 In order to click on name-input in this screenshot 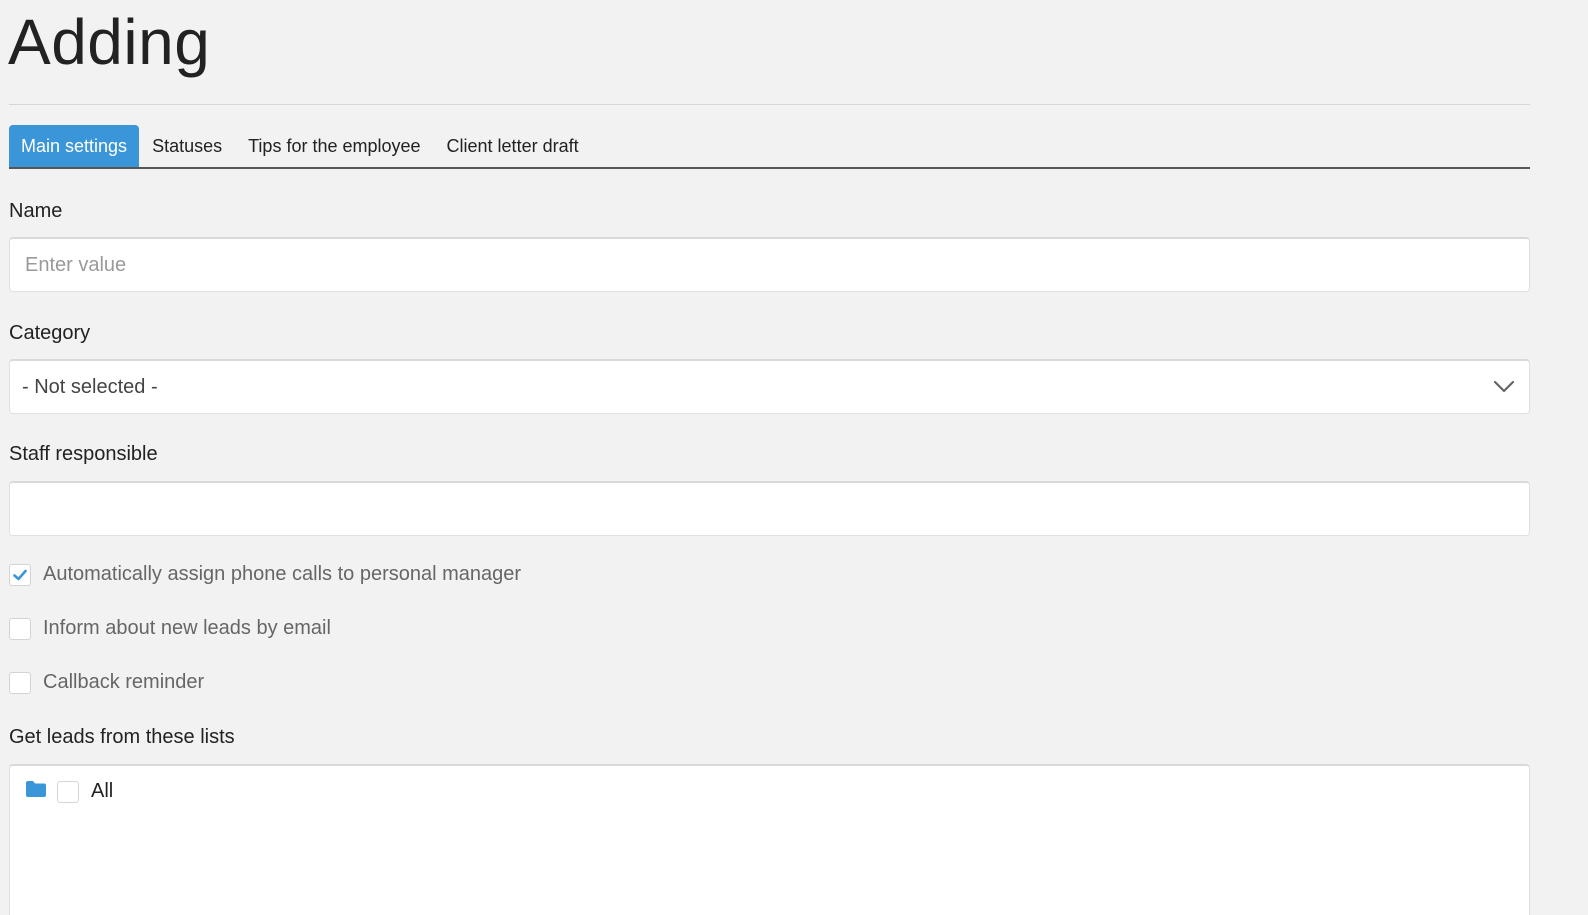, I will do `click(769, 265)`.